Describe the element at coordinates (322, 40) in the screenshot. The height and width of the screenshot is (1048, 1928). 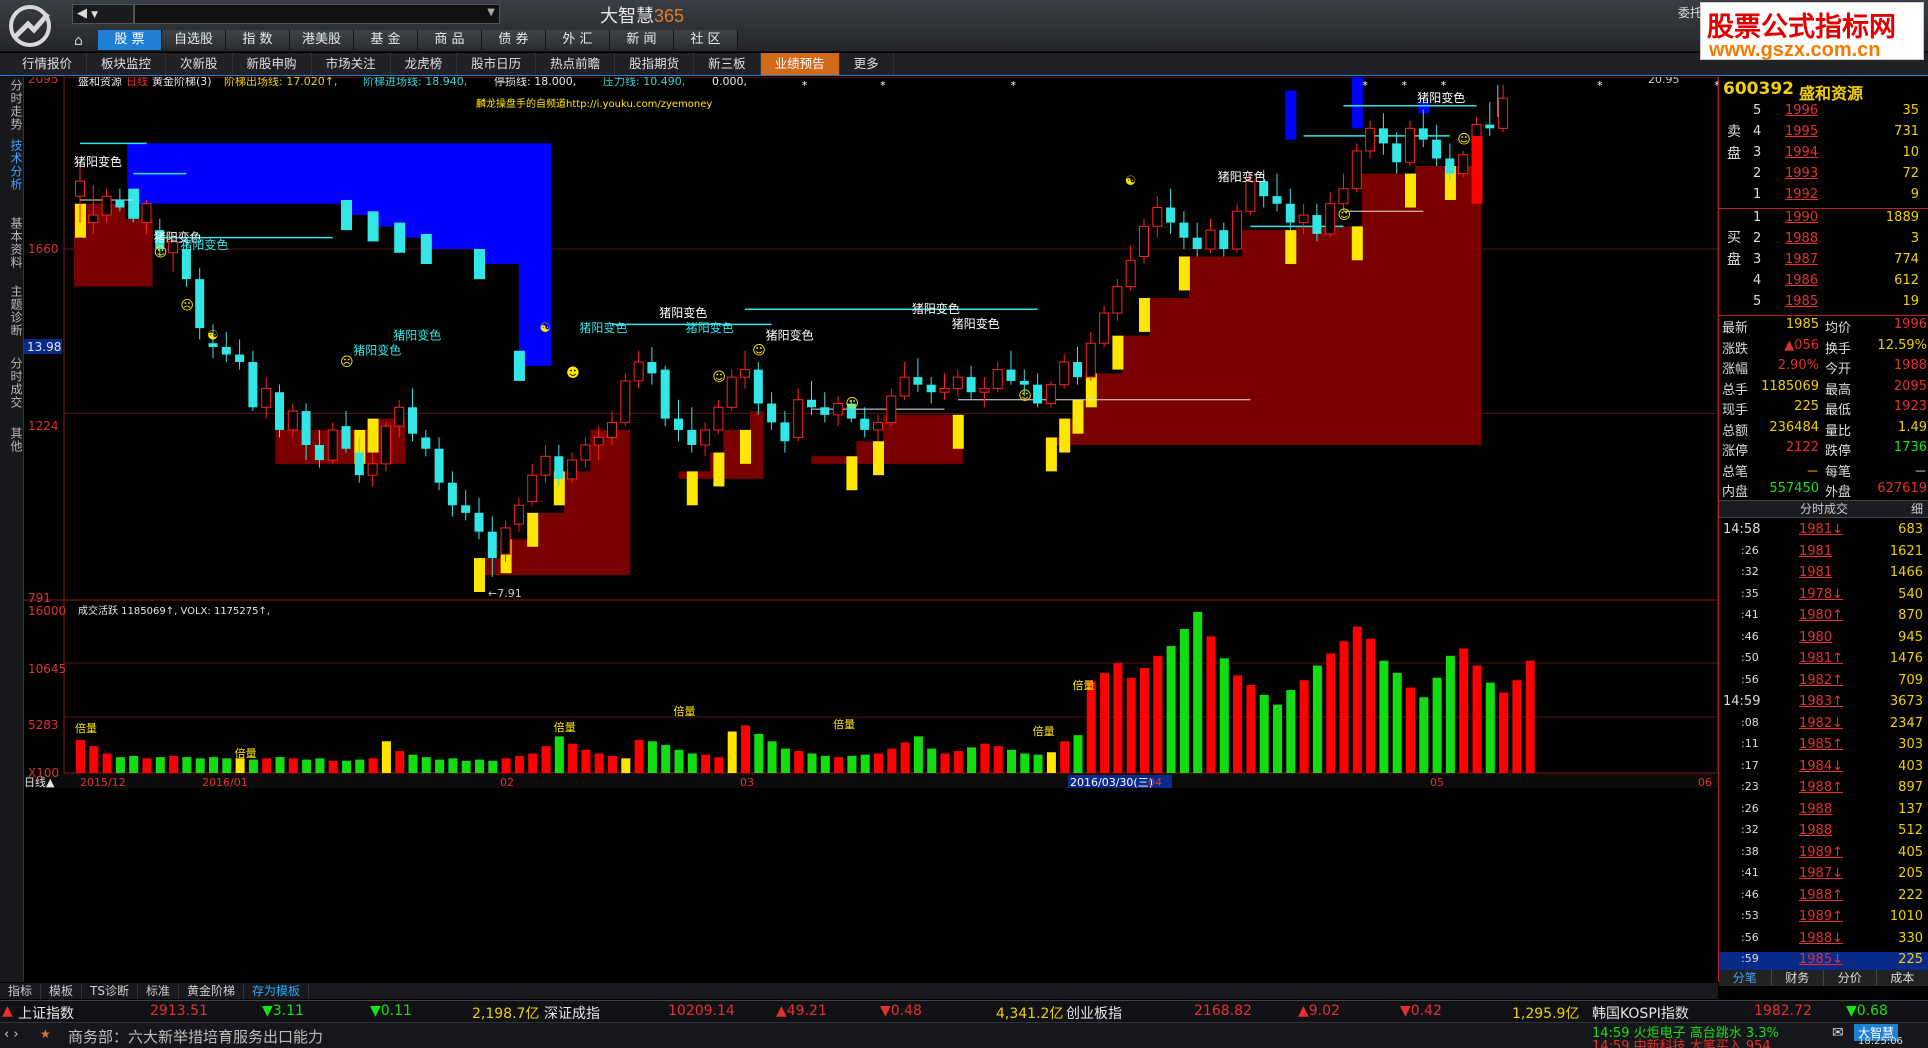
I see `menu-item-3: 港美股` at that location.